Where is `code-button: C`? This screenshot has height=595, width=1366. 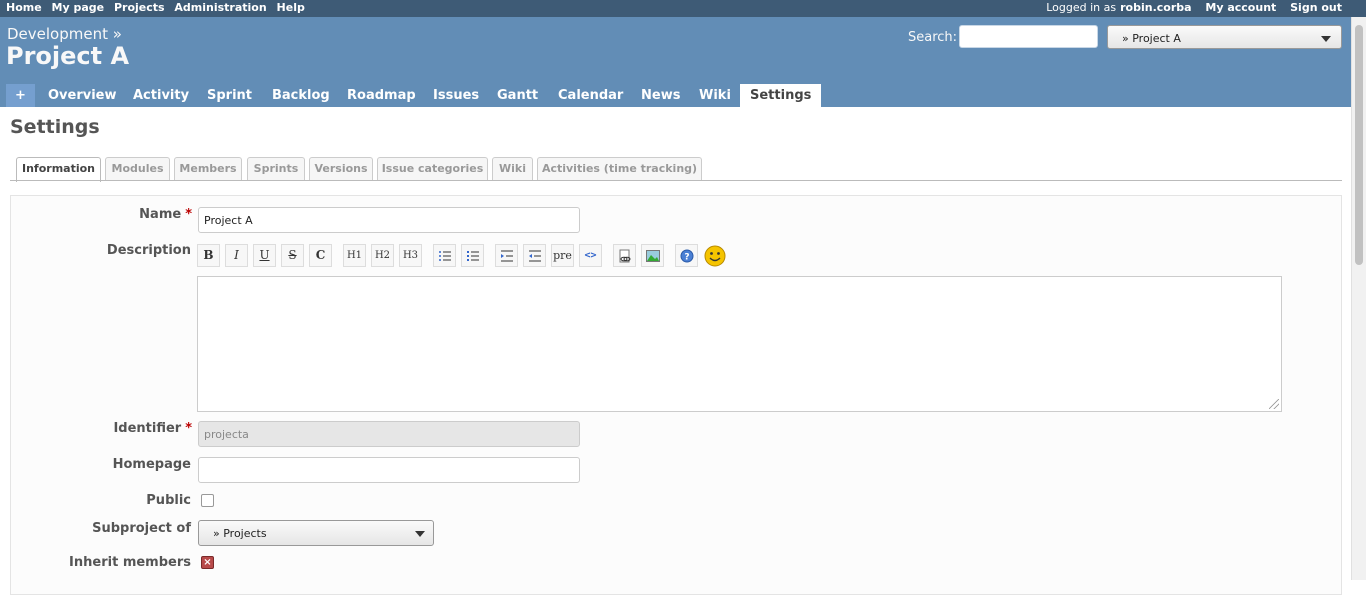 code-button: C is located at coordinates (320, 255).